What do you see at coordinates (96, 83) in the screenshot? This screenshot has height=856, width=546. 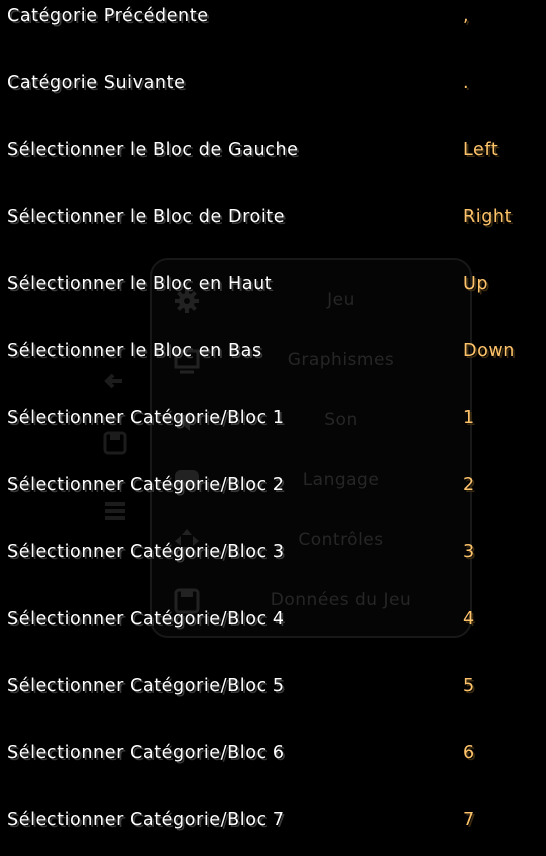 I see `keybinding-action-label: Catégorie Suivante` at bounding box center [96, 83].